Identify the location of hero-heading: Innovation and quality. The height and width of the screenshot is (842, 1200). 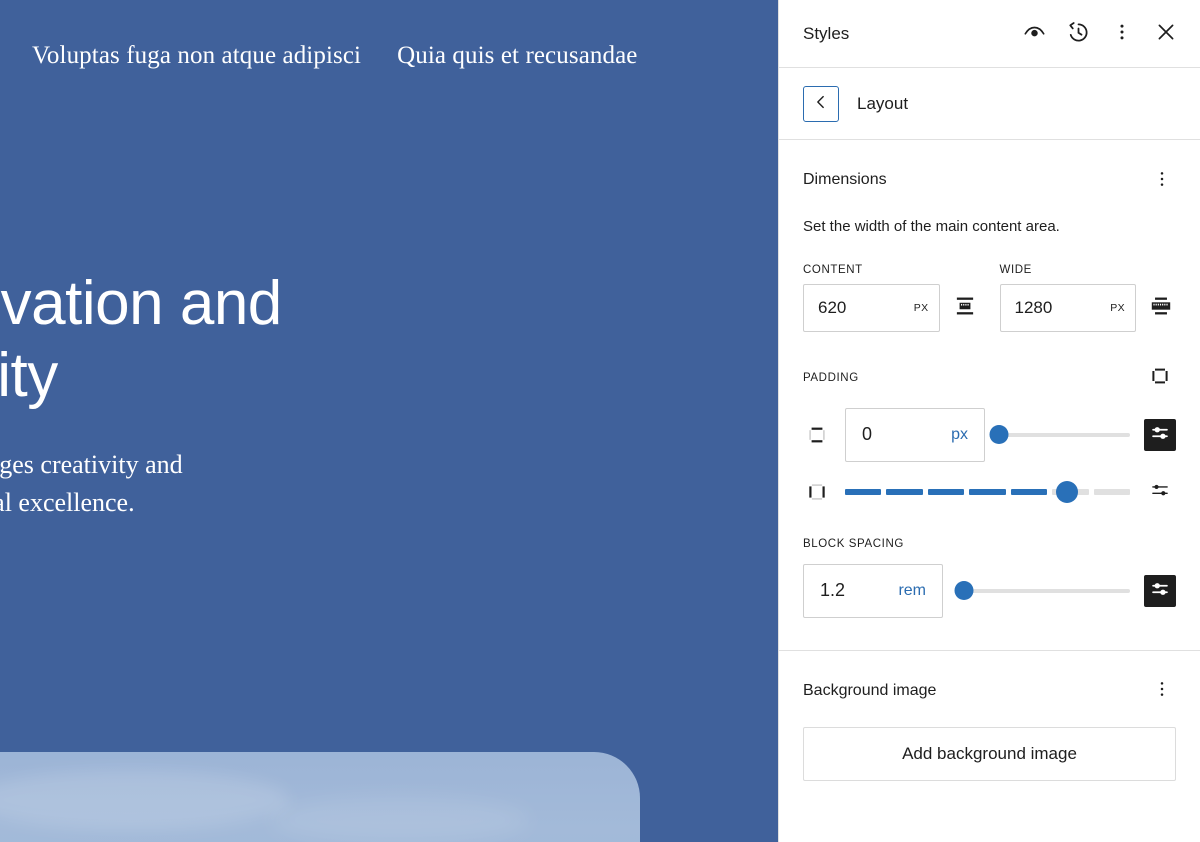
(291, 340).